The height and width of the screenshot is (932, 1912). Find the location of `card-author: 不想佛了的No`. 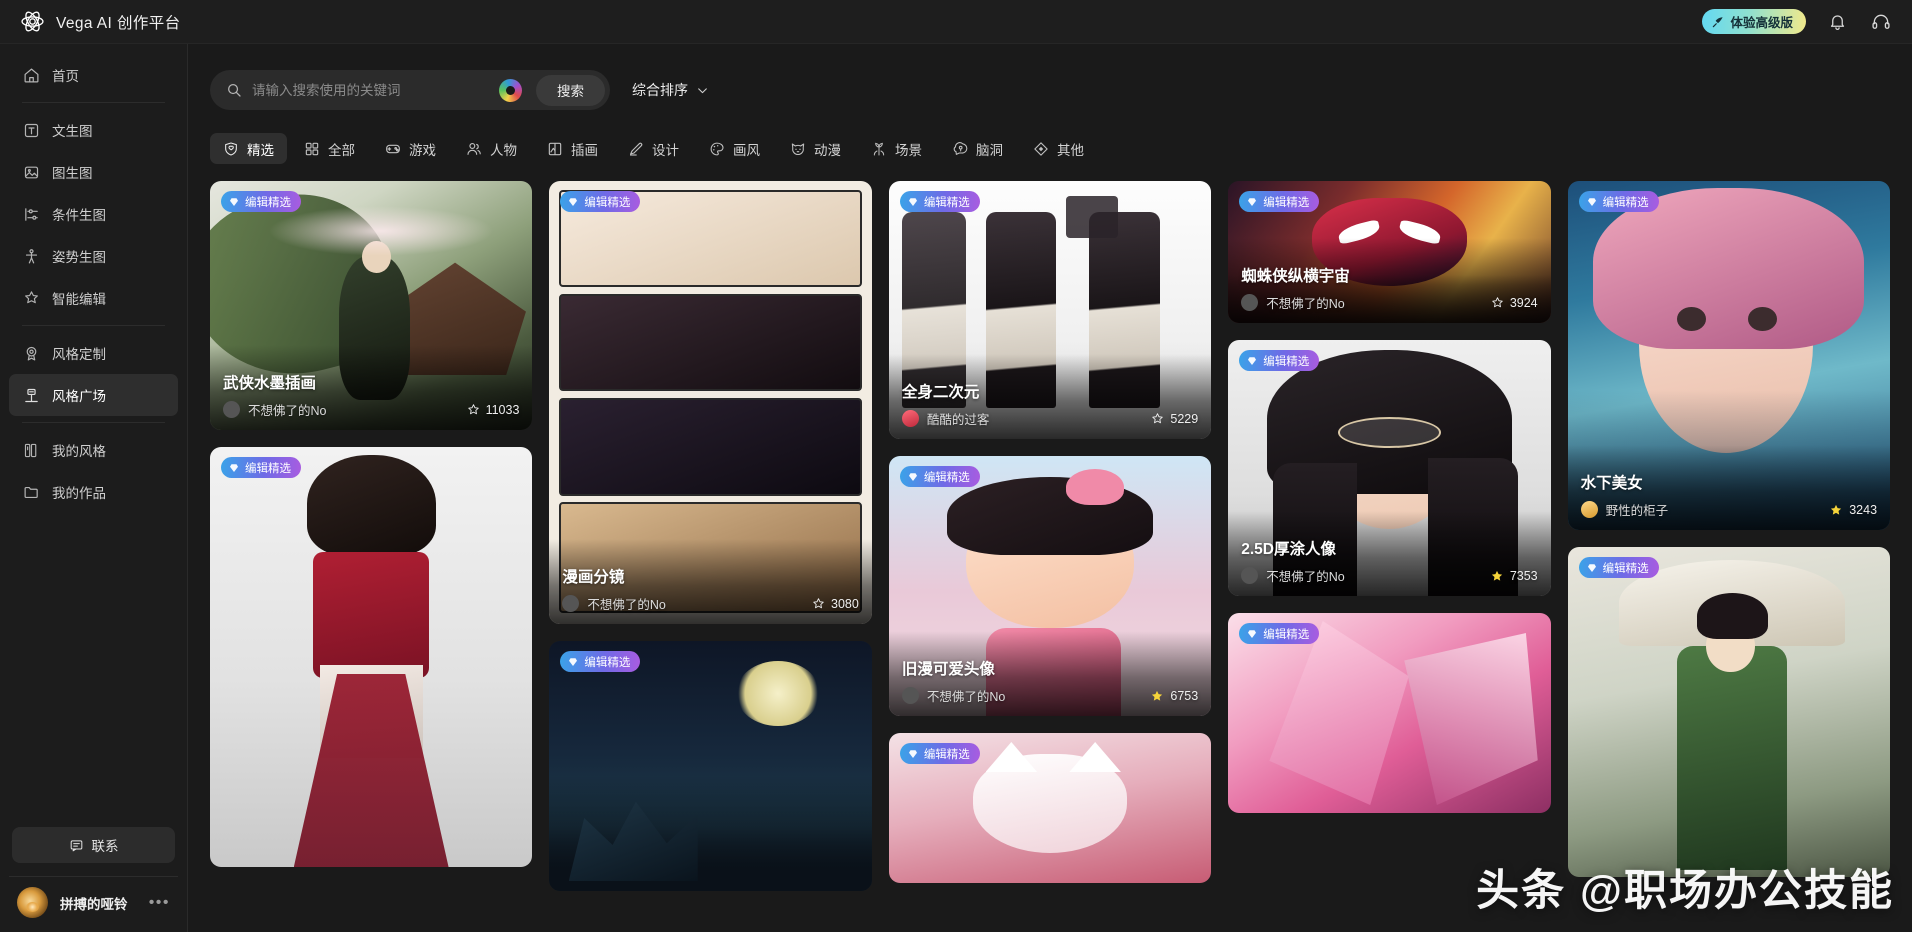

card-author: 不想佛了的No is located at coordinates (1305, 304).